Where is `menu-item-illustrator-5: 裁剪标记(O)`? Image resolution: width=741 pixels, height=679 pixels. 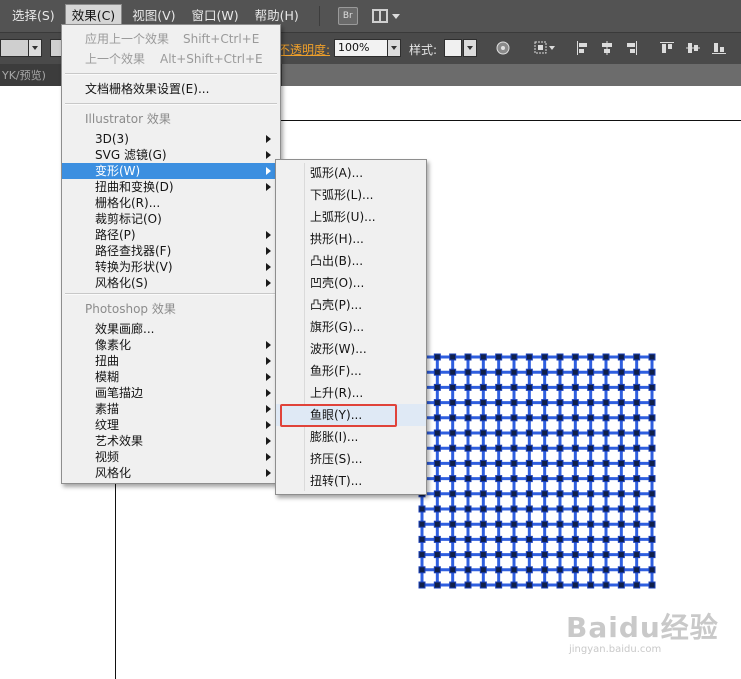
menu-item-illustrator-5: 裁剪标记(O) is located at coordinates (171, 219).